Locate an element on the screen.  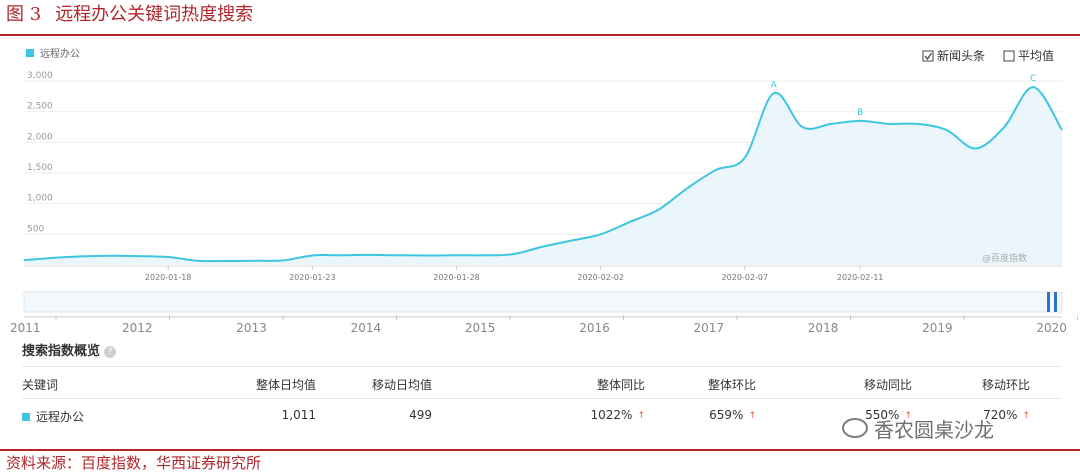
x-tick-label: 2020-01-28 is located at coordinates (456, 277).